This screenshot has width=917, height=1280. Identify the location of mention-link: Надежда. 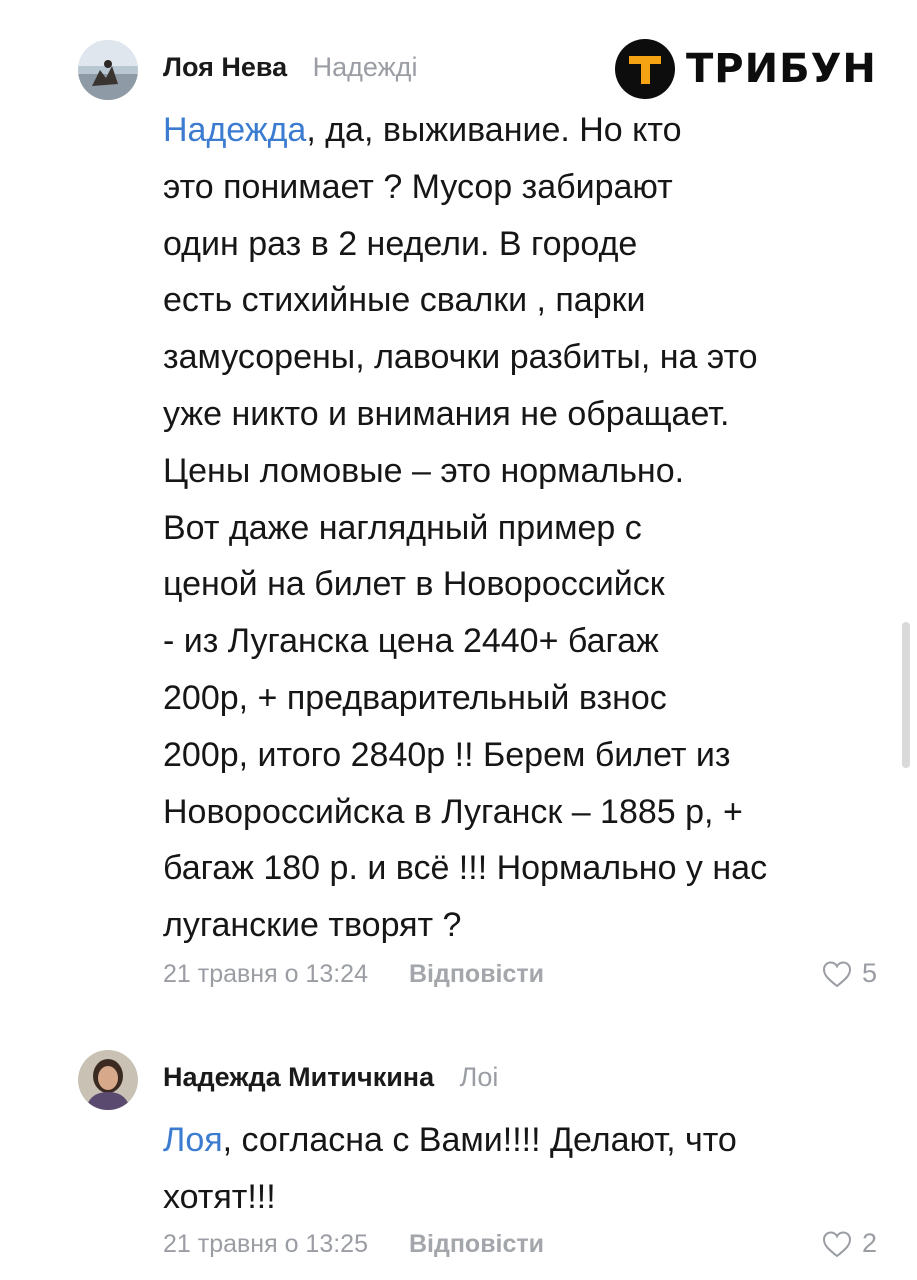
(234, 130).